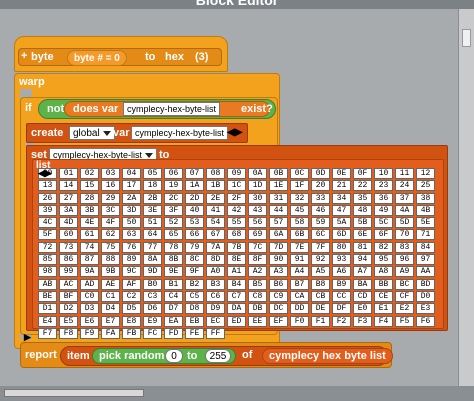  Describe the element at coordinates (425, 309) in the screenshot. I see `list-item-slot: E3` at that location.